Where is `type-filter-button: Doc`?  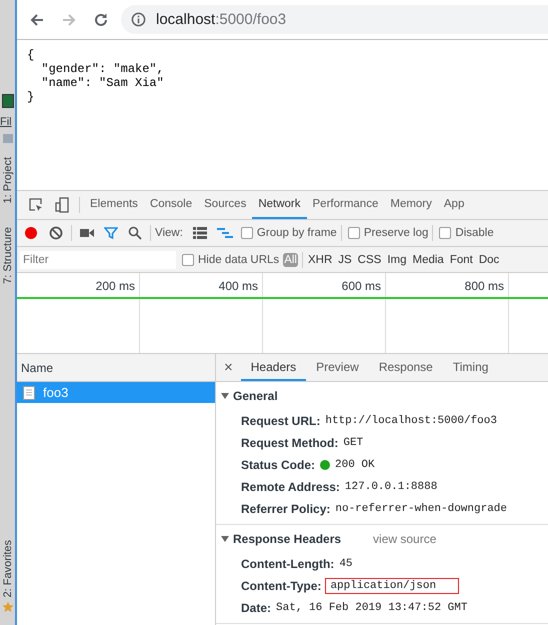 type-filter-button: Doc is located at coordinates (489, 259).